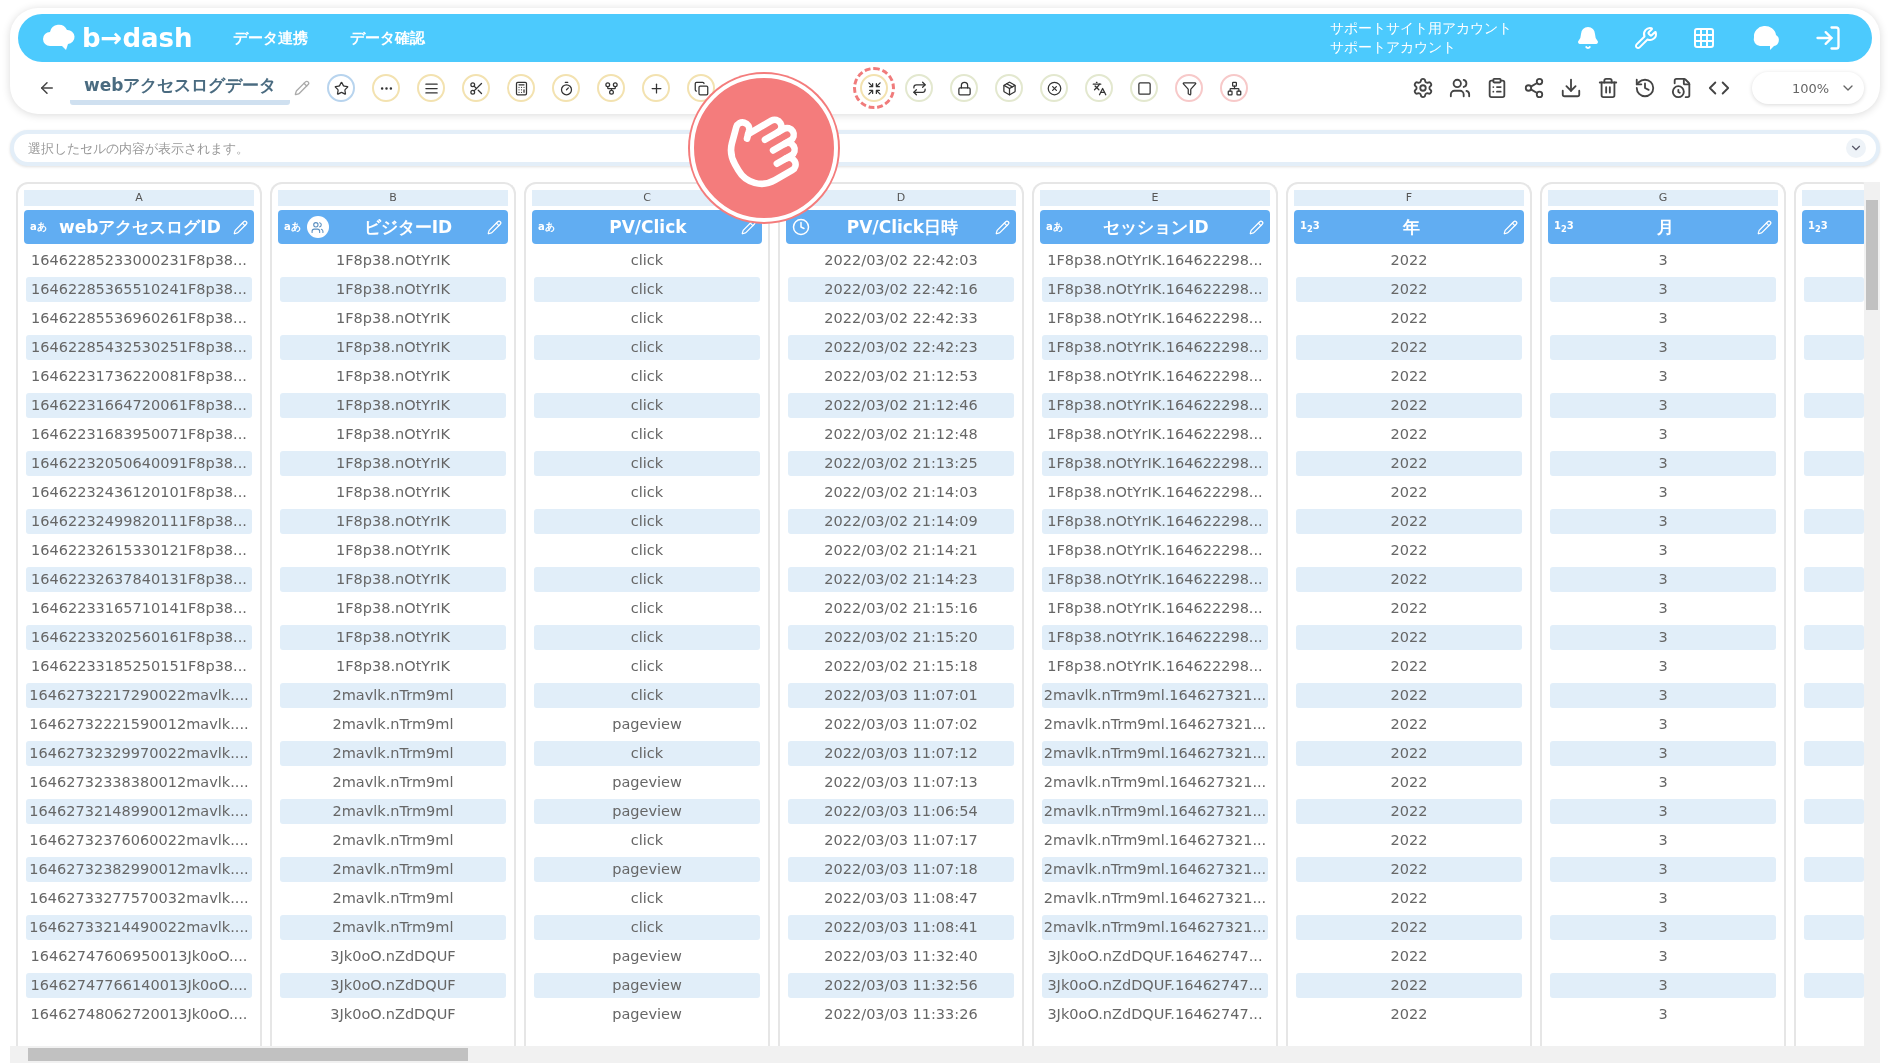 The image size is (1890, 1063). What do you see at coordinates (1234, 88) in the screenshot?
I see `network-icon` at bounding box center [1234, 88].